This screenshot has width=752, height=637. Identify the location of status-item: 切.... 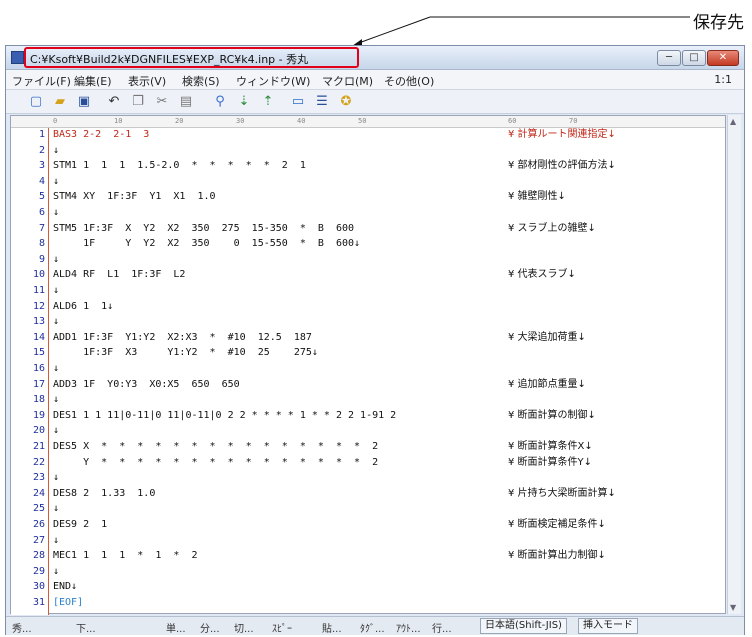
(244, 627).